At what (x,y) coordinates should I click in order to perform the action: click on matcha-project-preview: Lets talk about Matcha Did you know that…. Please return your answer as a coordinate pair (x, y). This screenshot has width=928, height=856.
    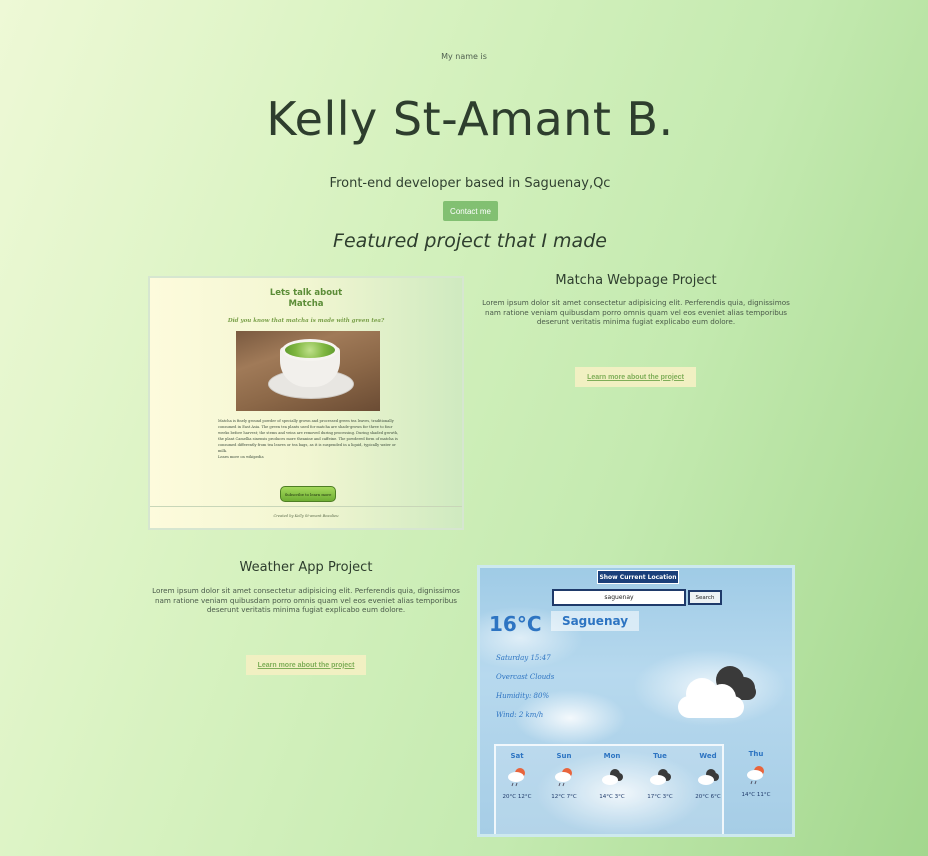
    Looking at the image, I should click on (306, 403).